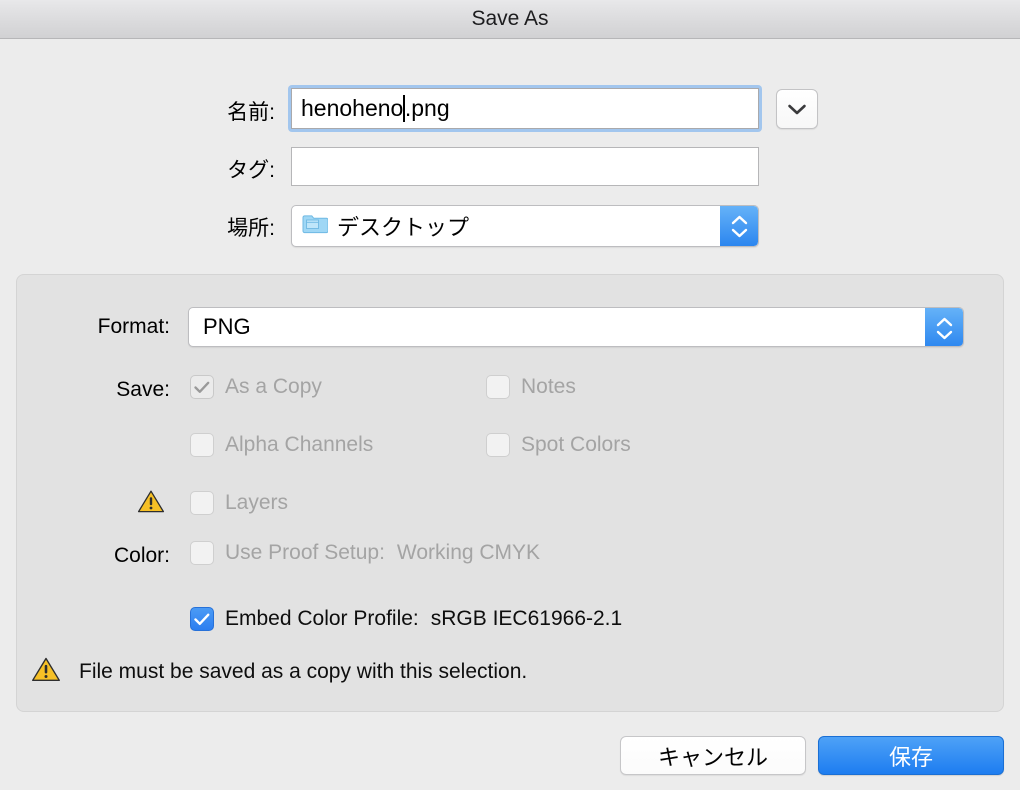 The image size is (1020, 790). Describe the element at coordinates (498, 445) in the screenshot. I see `checkbox-spot-colors` at that location.